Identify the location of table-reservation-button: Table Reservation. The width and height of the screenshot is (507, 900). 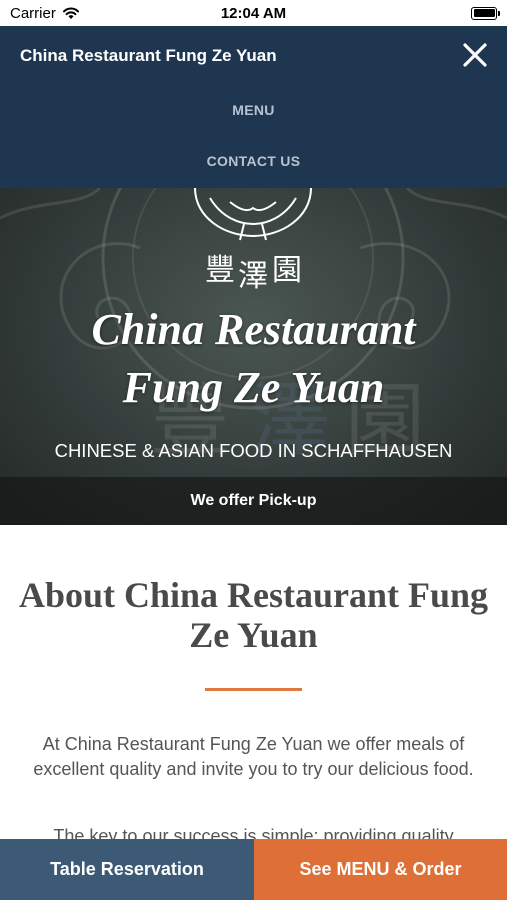
(127, 869).